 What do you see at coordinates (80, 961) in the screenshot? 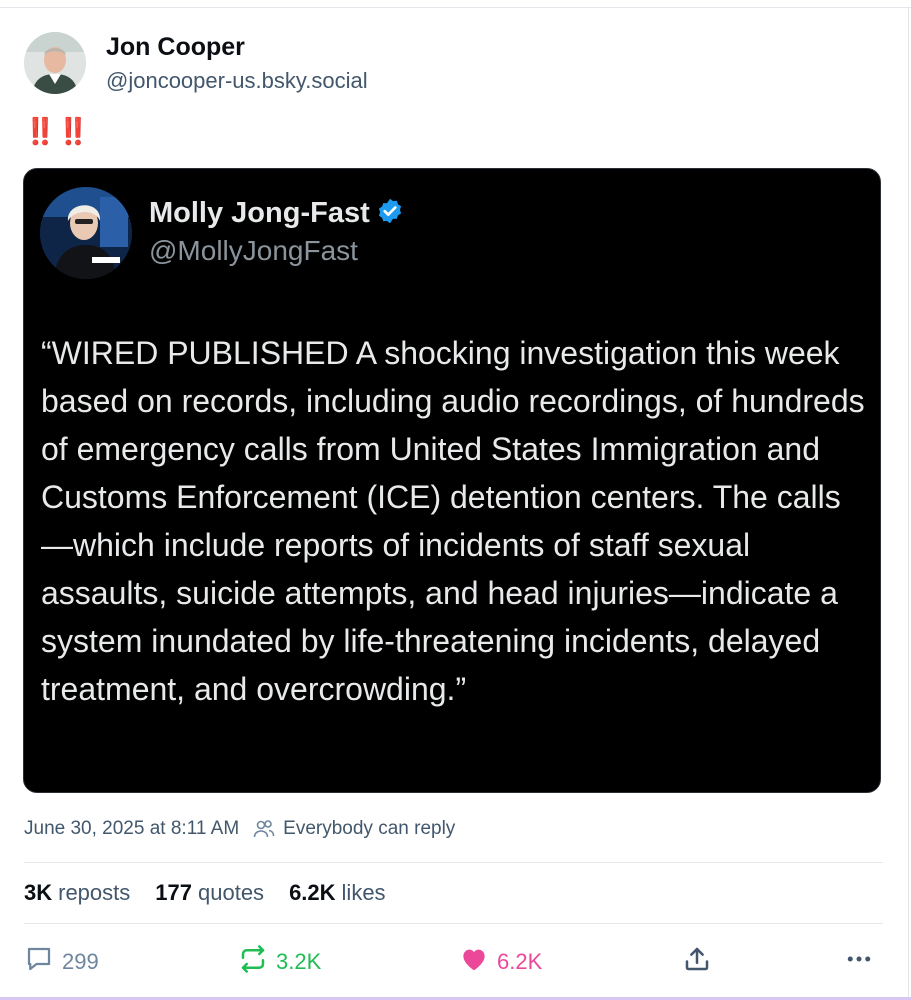
I see `reply-count: 299` at bounding box center [80, 961].